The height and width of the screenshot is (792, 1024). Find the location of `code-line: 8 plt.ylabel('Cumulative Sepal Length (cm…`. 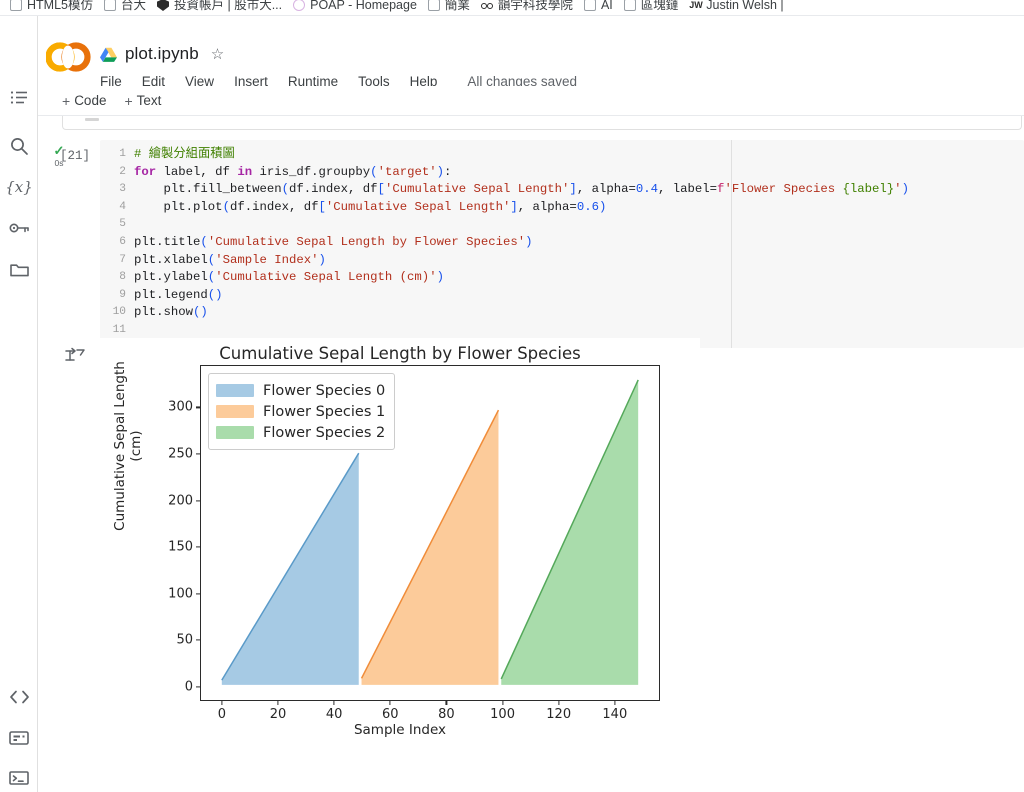

code-line: 8 plt.ylabel('Cumulative Sepal Length (cm… is located at coordinates (562, 278).